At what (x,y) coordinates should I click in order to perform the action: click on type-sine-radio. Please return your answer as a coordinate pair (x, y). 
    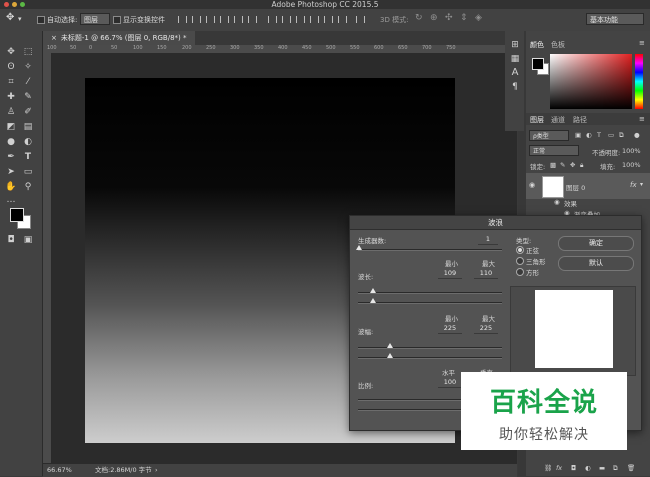
    Looking at the image, I should click on (520, 250).